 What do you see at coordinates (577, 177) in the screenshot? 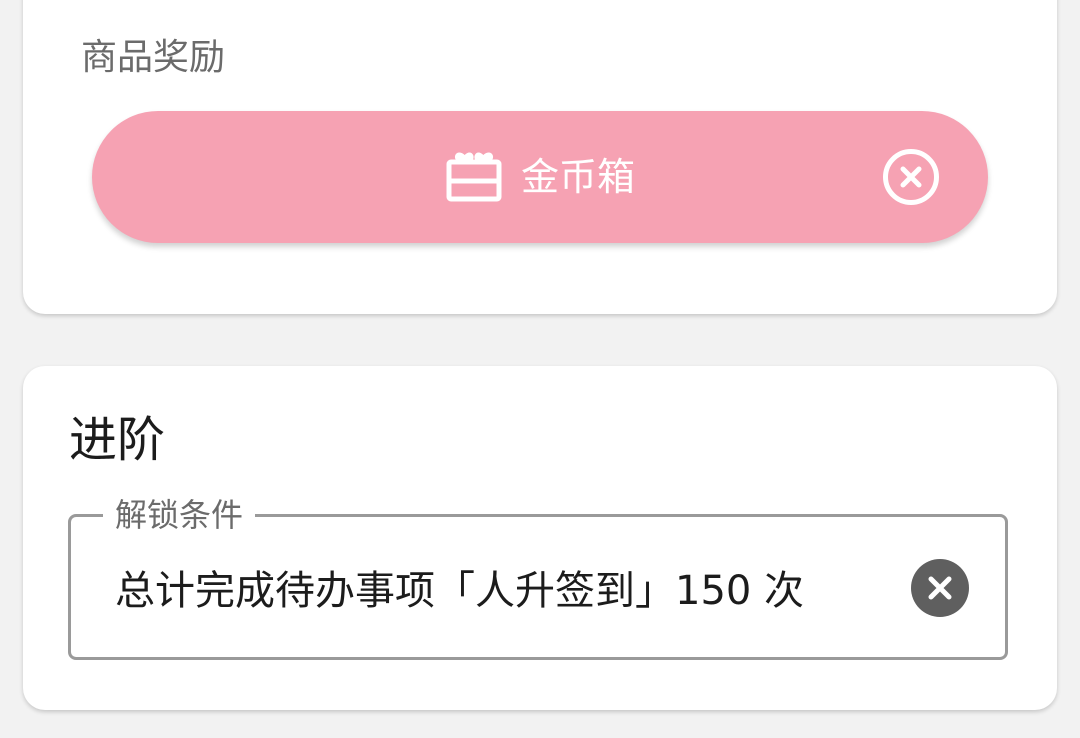
I see `reward-item-label: 金币箱` at bounding box center [577, 177].